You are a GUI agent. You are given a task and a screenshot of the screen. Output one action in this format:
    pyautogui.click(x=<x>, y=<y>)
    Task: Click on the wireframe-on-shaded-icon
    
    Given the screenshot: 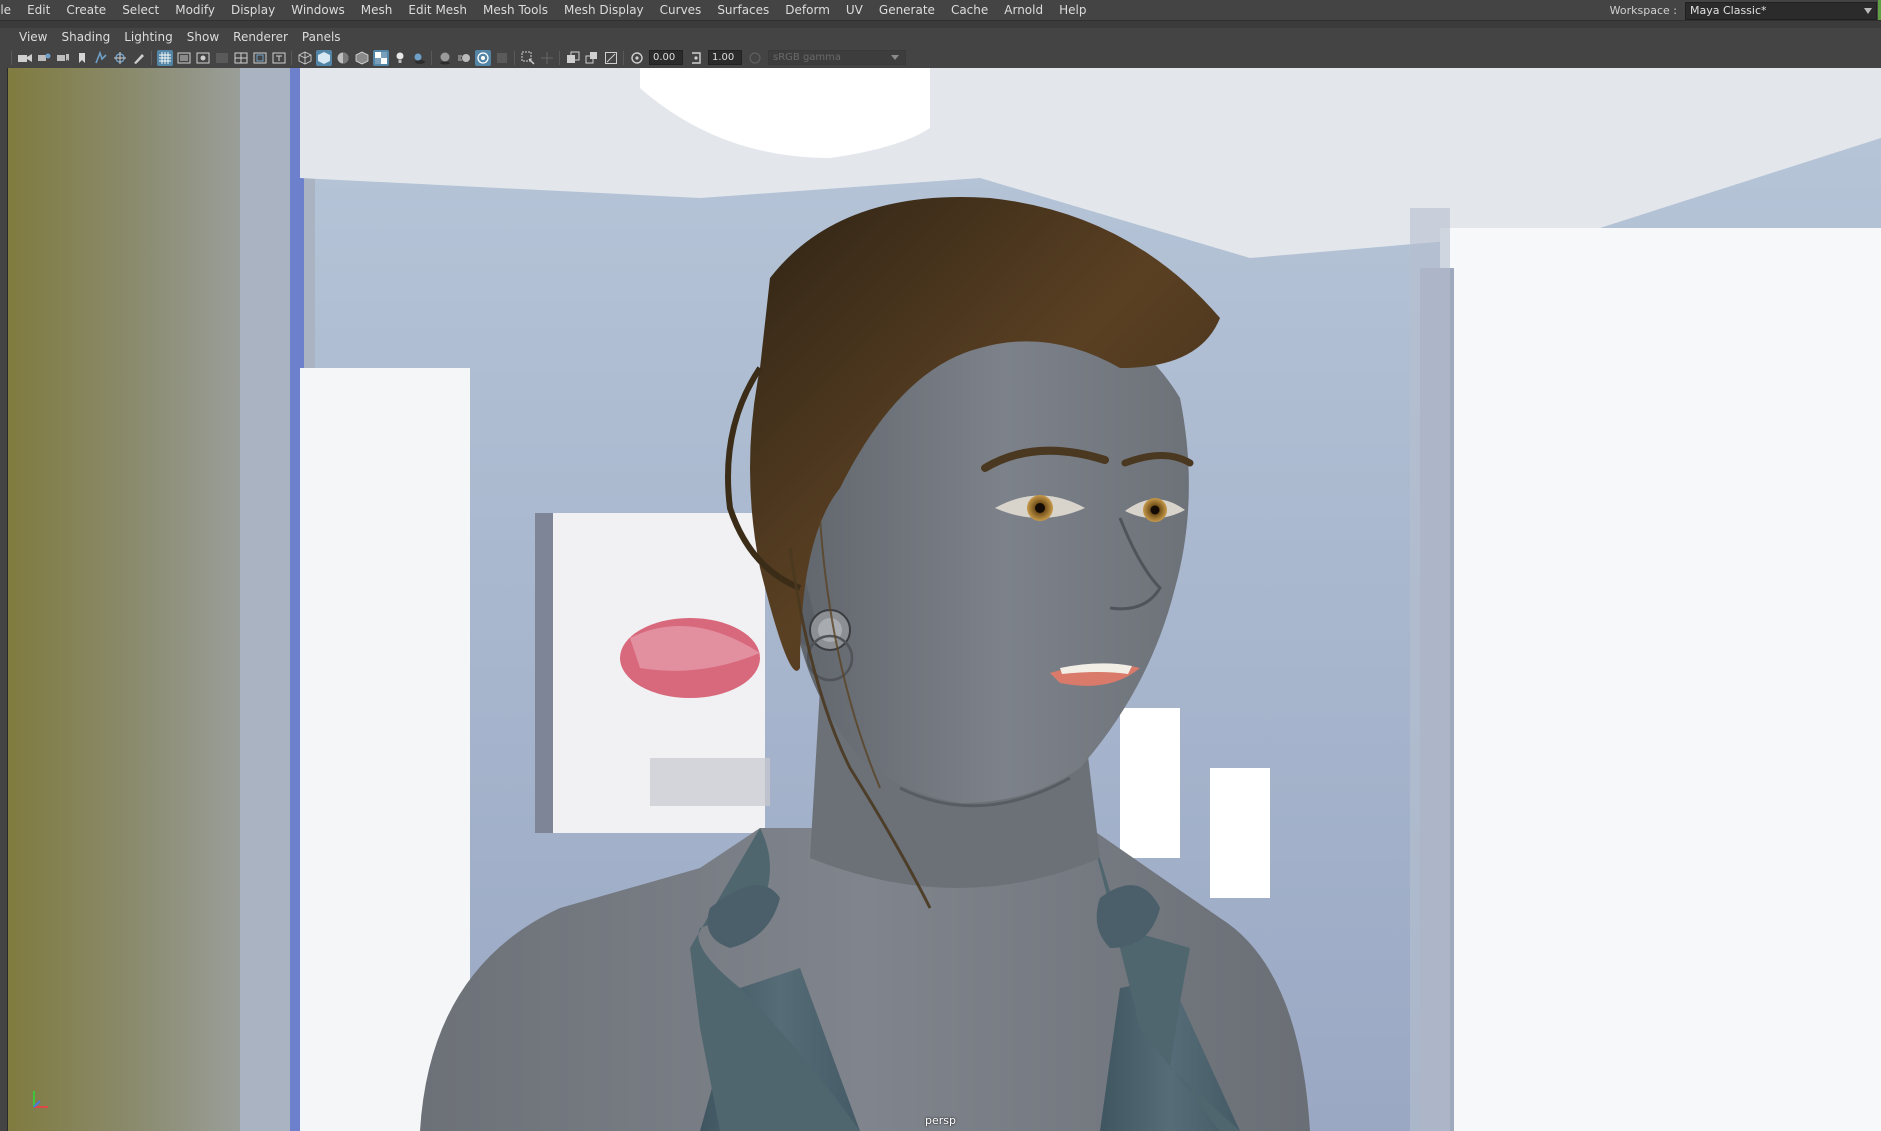 What is the action you would take?
    pyautogui.click(x=362, y=58)
    